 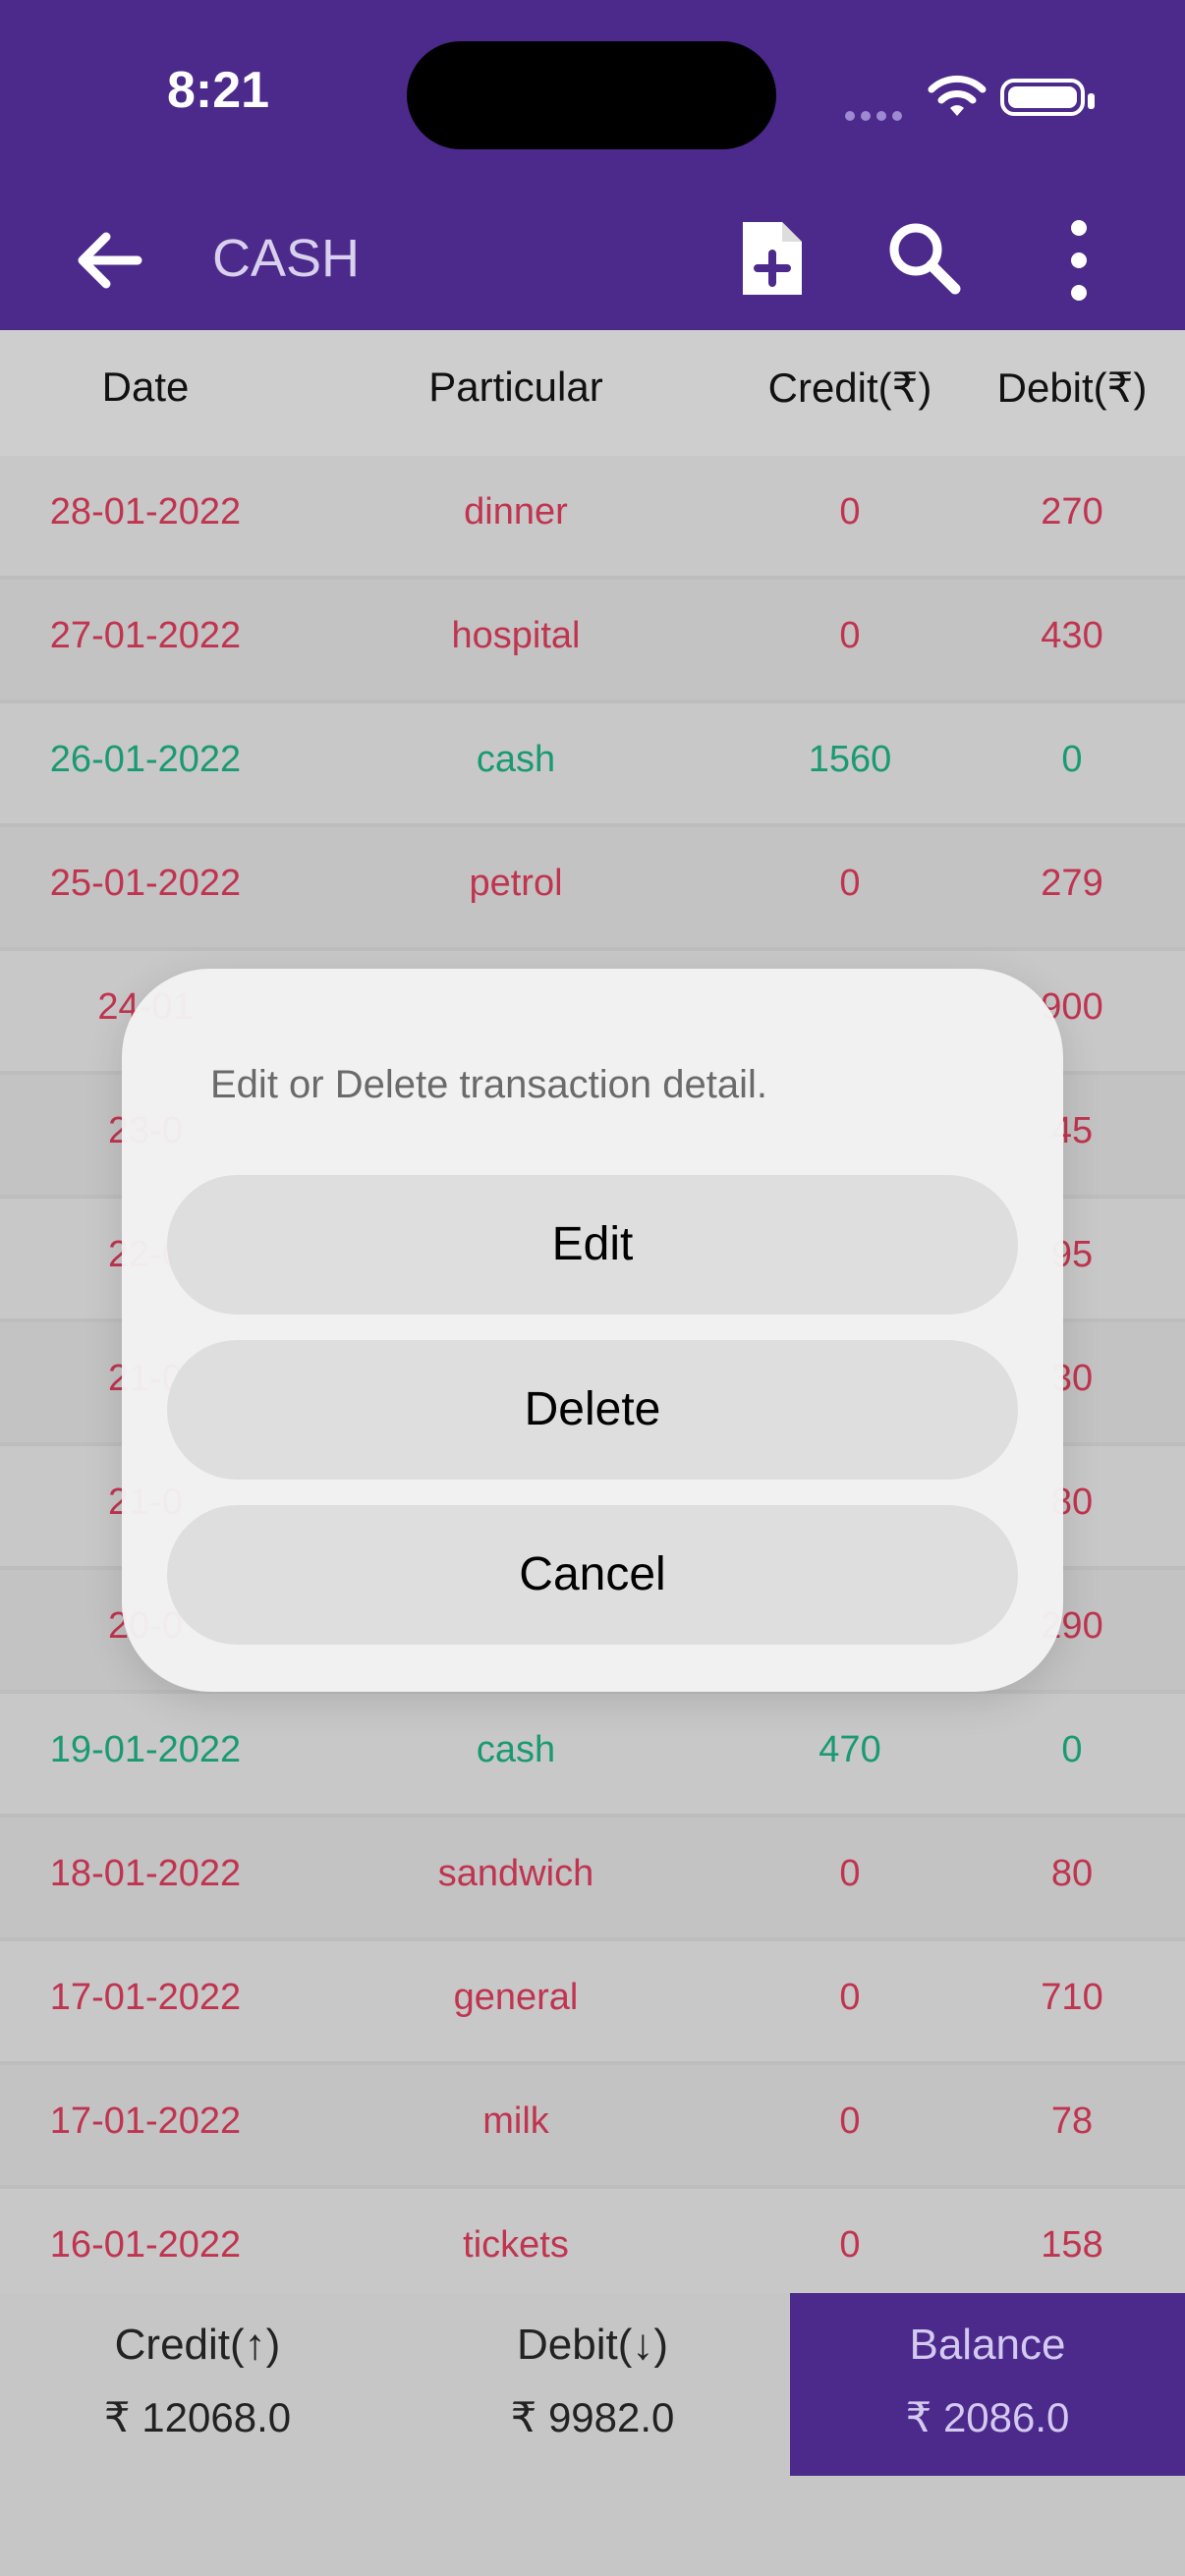 What do you see at coordinates (1072, 2245) in the screenshot?
I see `cell-debit: 158` at bounding box center [1072, 2245].